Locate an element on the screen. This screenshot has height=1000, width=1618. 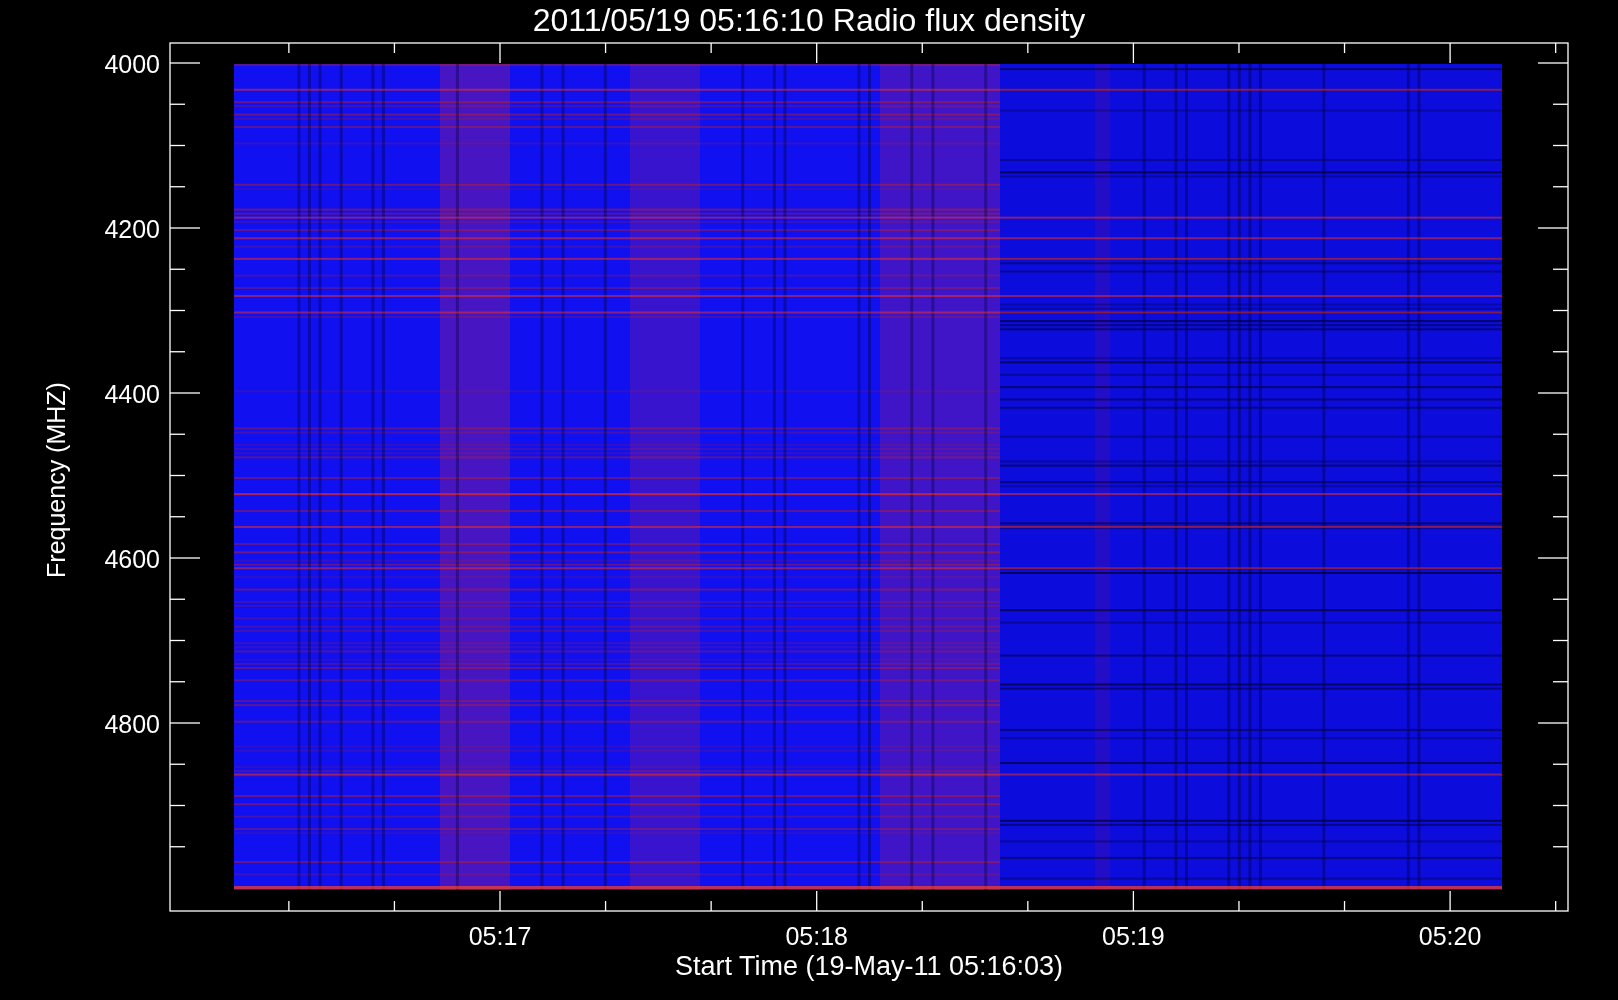
x-tick-label: 05:18 is located at coordinates (816, 936).